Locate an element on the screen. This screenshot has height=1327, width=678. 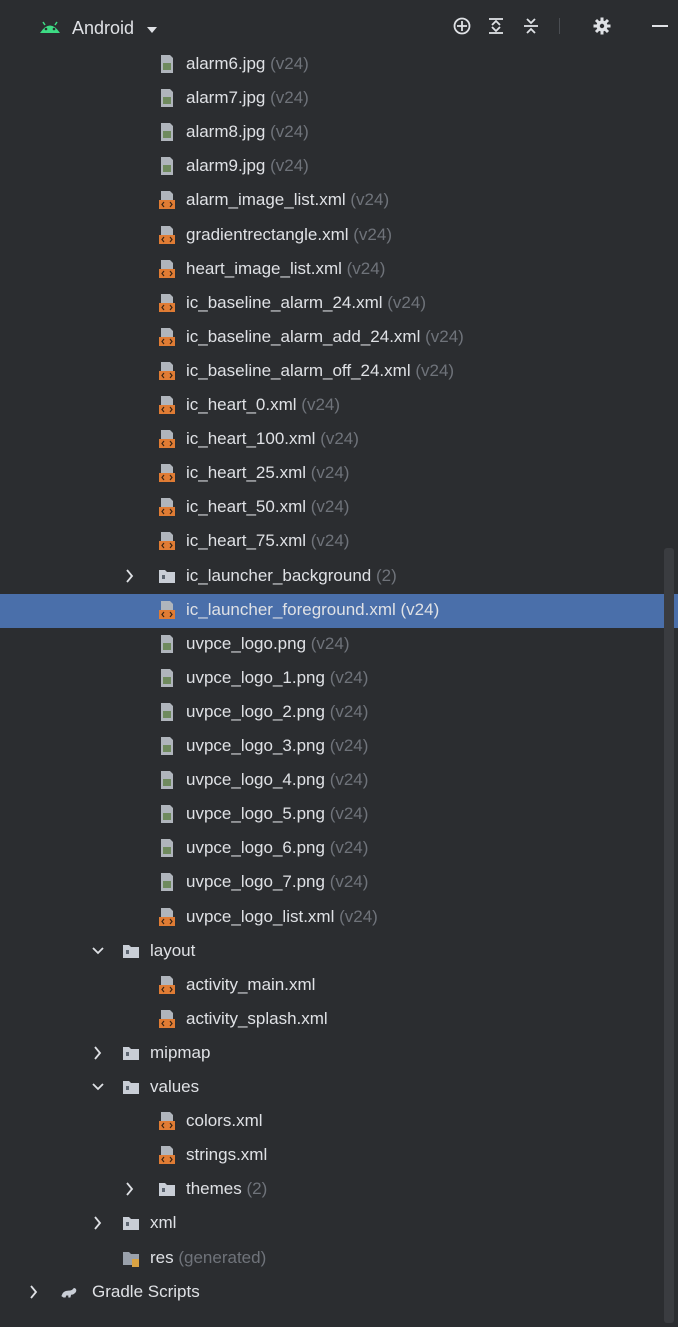
tree-row: uvpce_logo_1.png (v24) is located at coordinates (339, 679).